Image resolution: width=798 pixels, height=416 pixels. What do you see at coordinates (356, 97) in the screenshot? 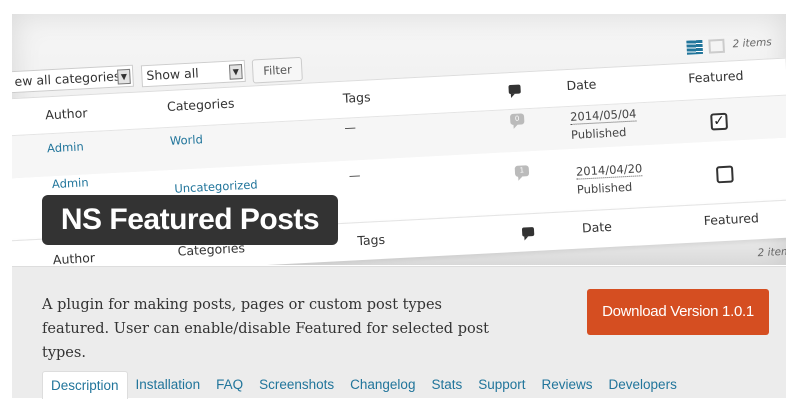
I see `col-tags: Tags` at bounding box center [356, 97].